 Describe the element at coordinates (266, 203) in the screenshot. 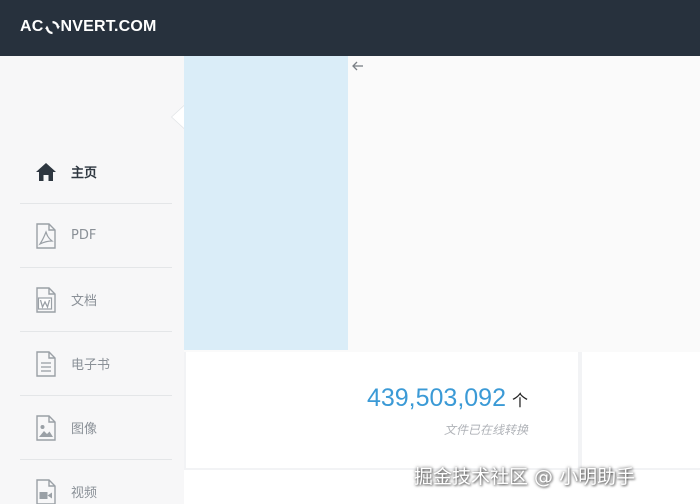

I see `banner-panel` at that location.